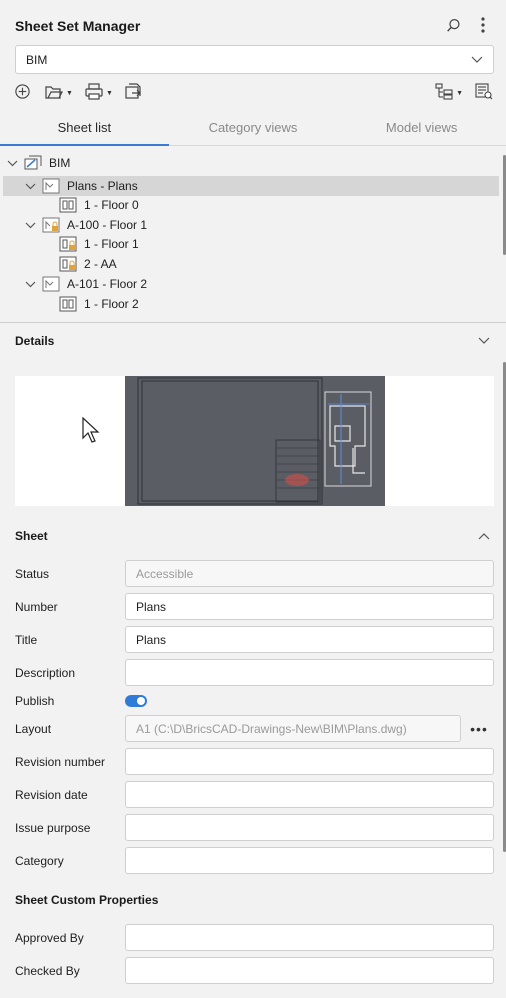  I want to click on checked-by-label: Checked By, so click(47, 971).